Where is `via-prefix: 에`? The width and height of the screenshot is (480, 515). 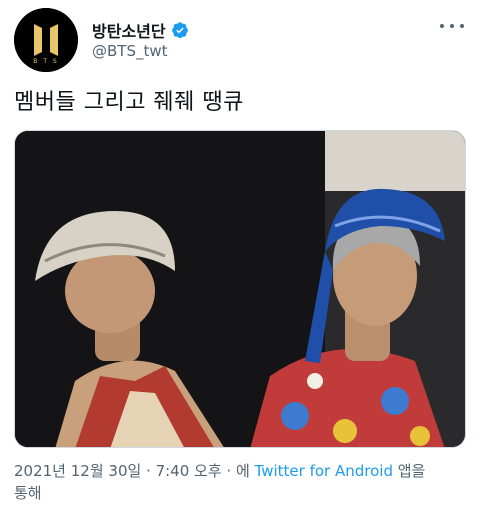
via-prefix: 에 is located at coordinates (245, 471).